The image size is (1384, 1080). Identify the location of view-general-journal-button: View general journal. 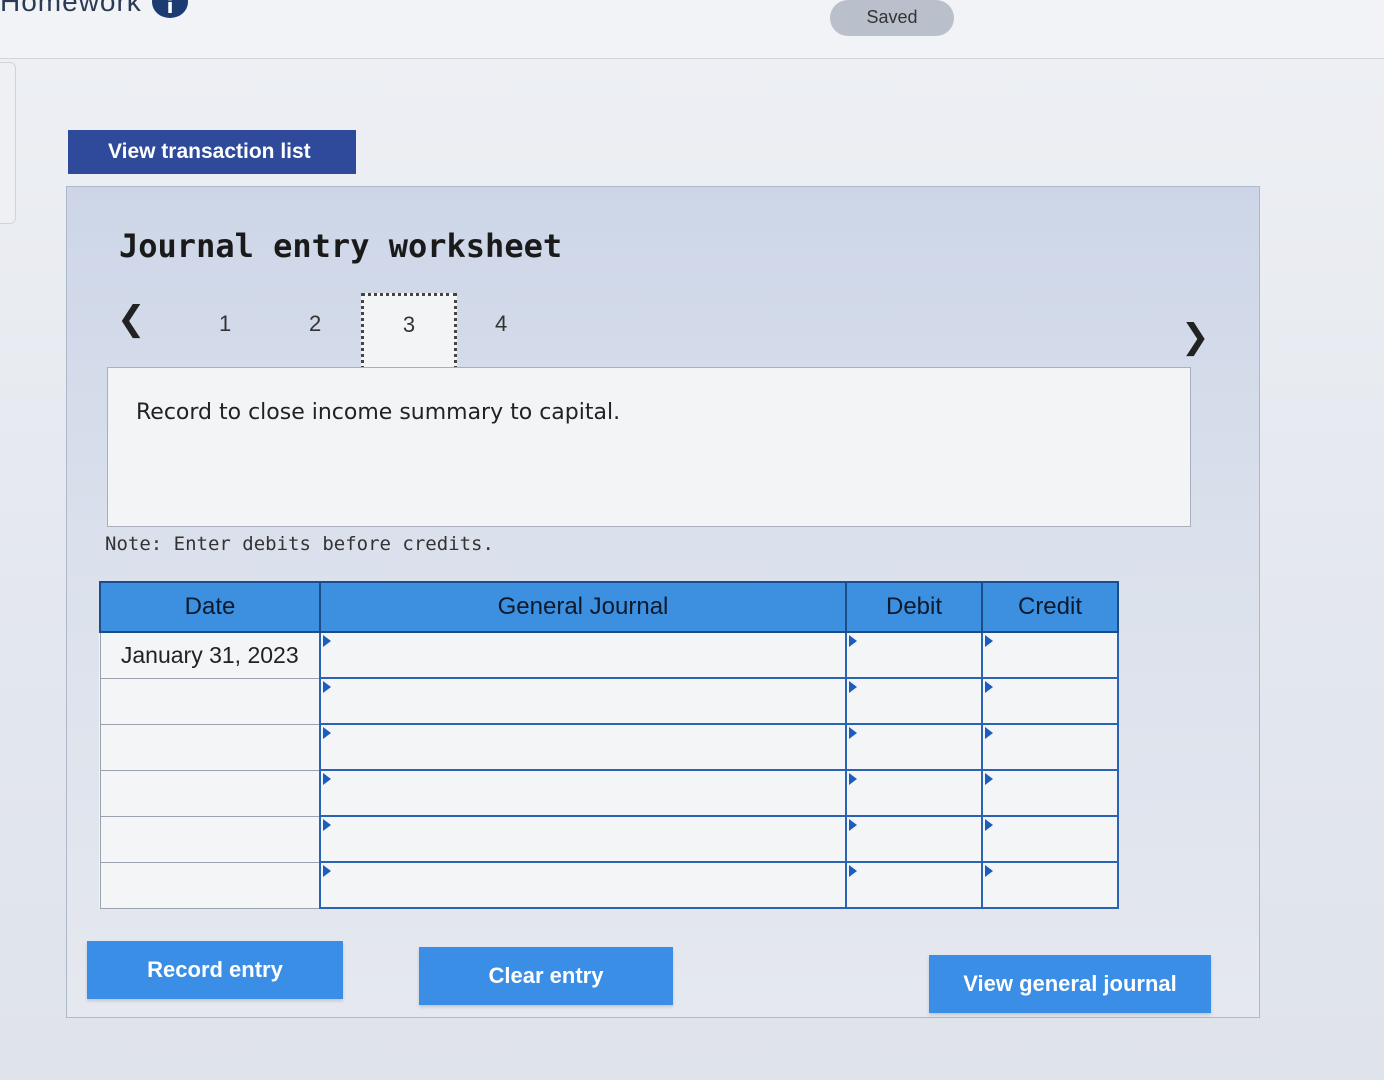
(1070, 984).